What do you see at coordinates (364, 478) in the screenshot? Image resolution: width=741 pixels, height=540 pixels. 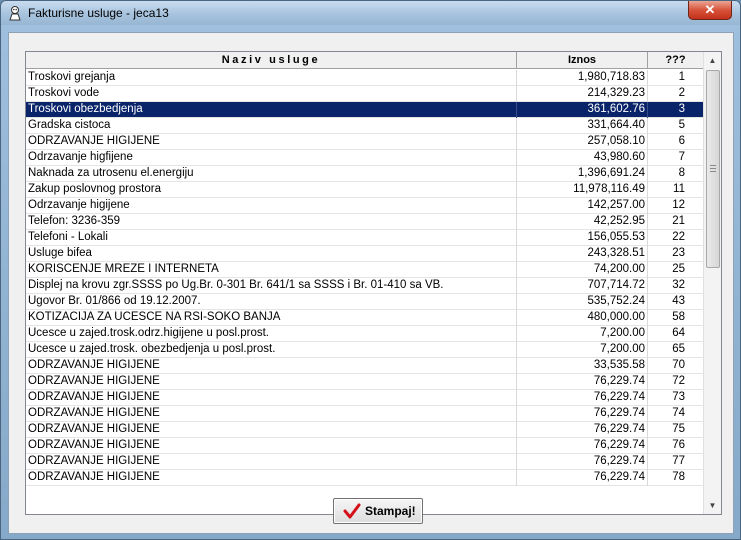 I see `table-row: ODRZAVANJE HIGIJENE 76,229.74 78` at bounding box center [364, 478].